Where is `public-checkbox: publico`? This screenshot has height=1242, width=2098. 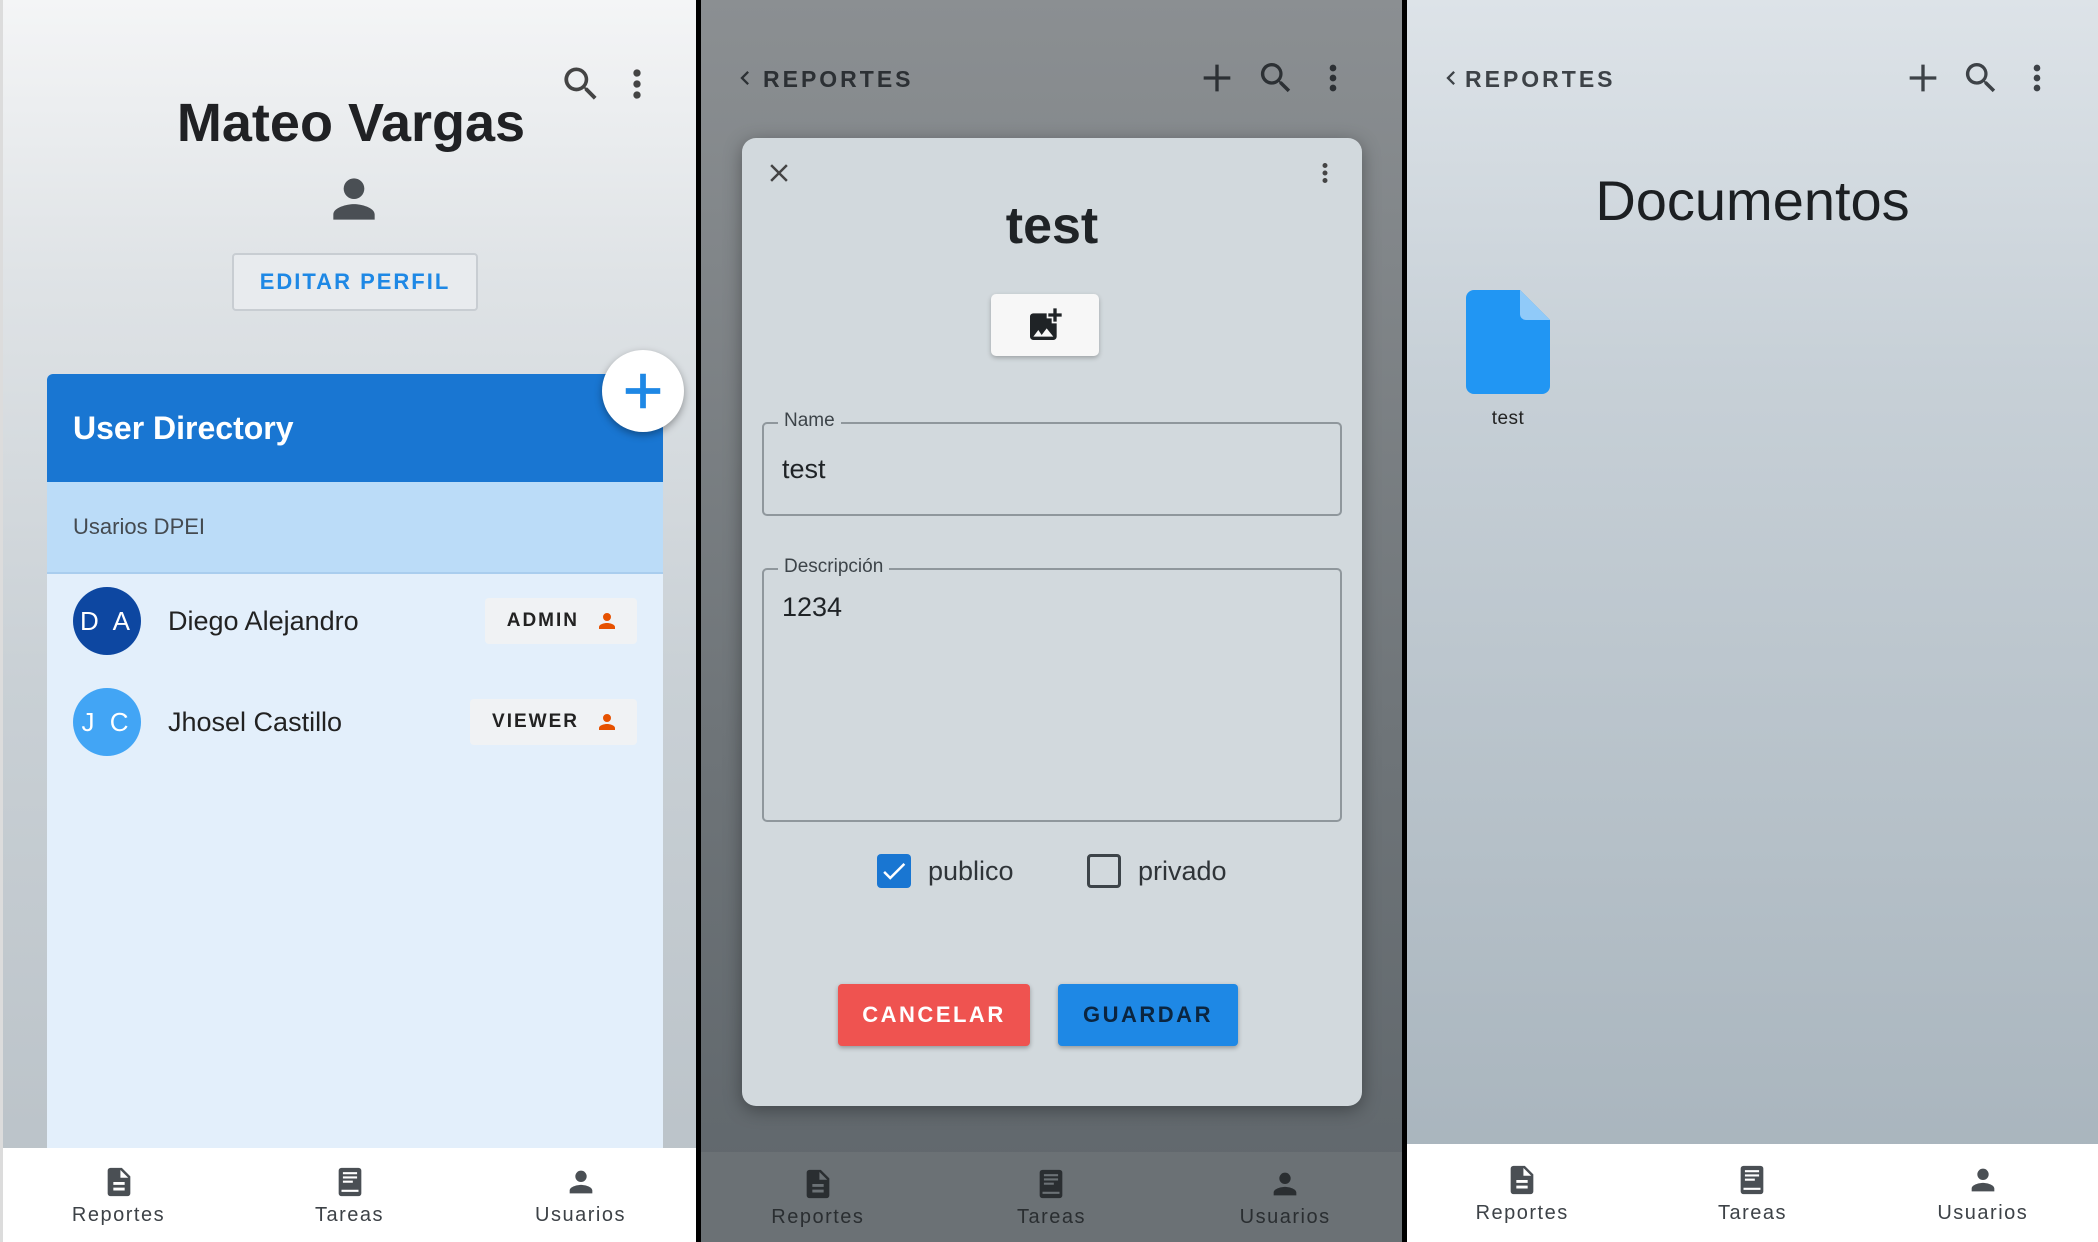 public-checkbox: publico is located at coordinates (945, 871).